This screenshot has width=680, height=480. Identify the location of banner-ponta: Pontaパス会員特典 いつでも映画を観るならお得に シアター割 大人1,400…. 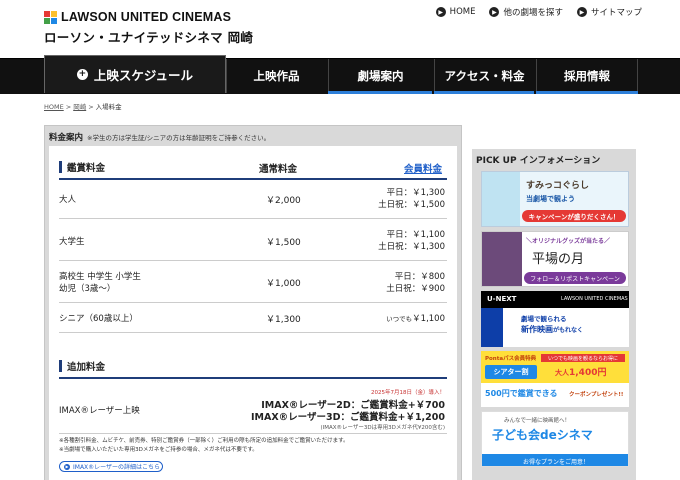
(555, 379).